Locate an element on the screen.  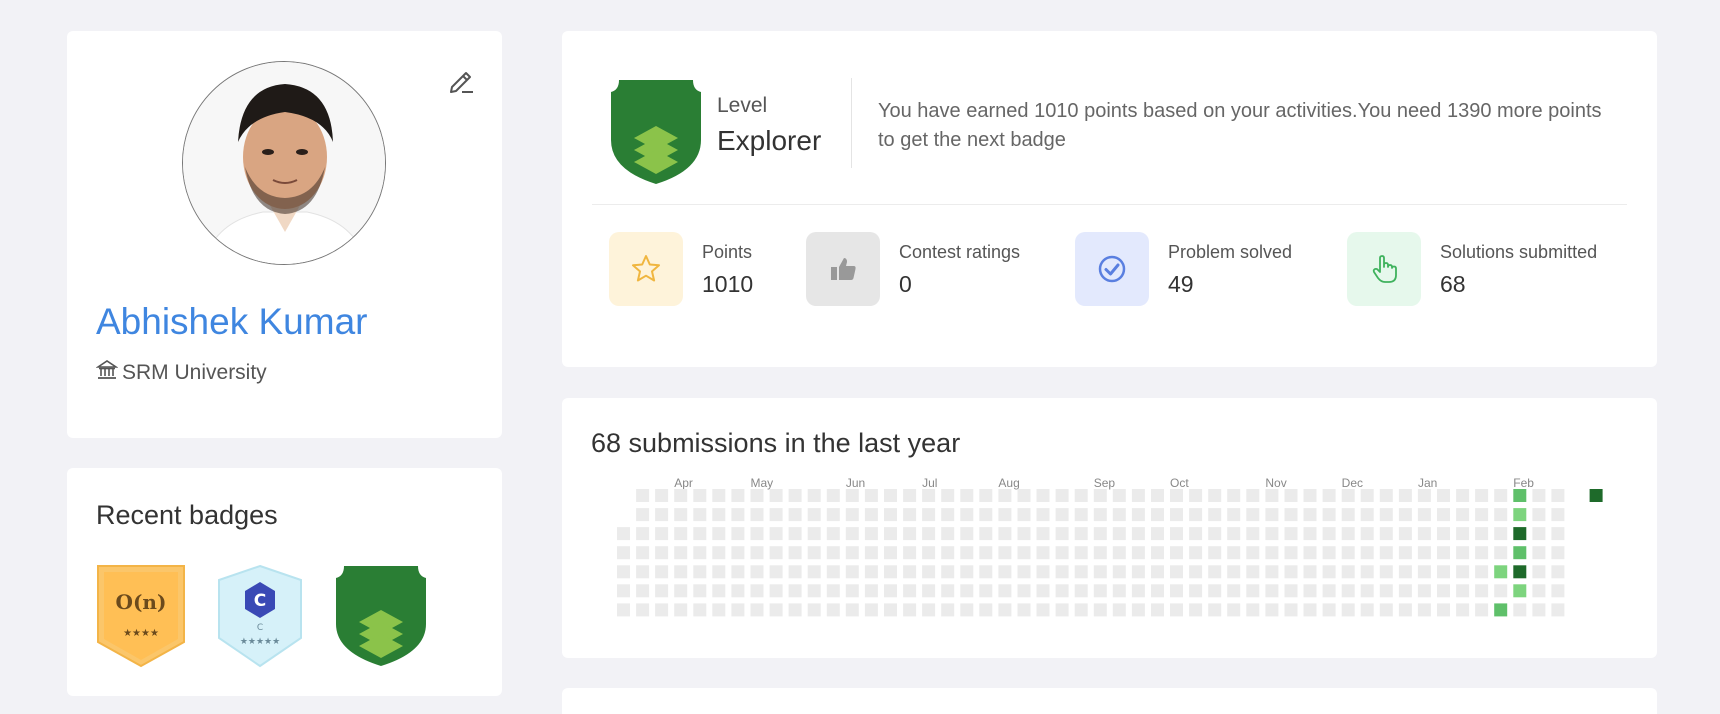
badge-on-complexity: O(n) ★★★★ is located at coordinates (141, 616).